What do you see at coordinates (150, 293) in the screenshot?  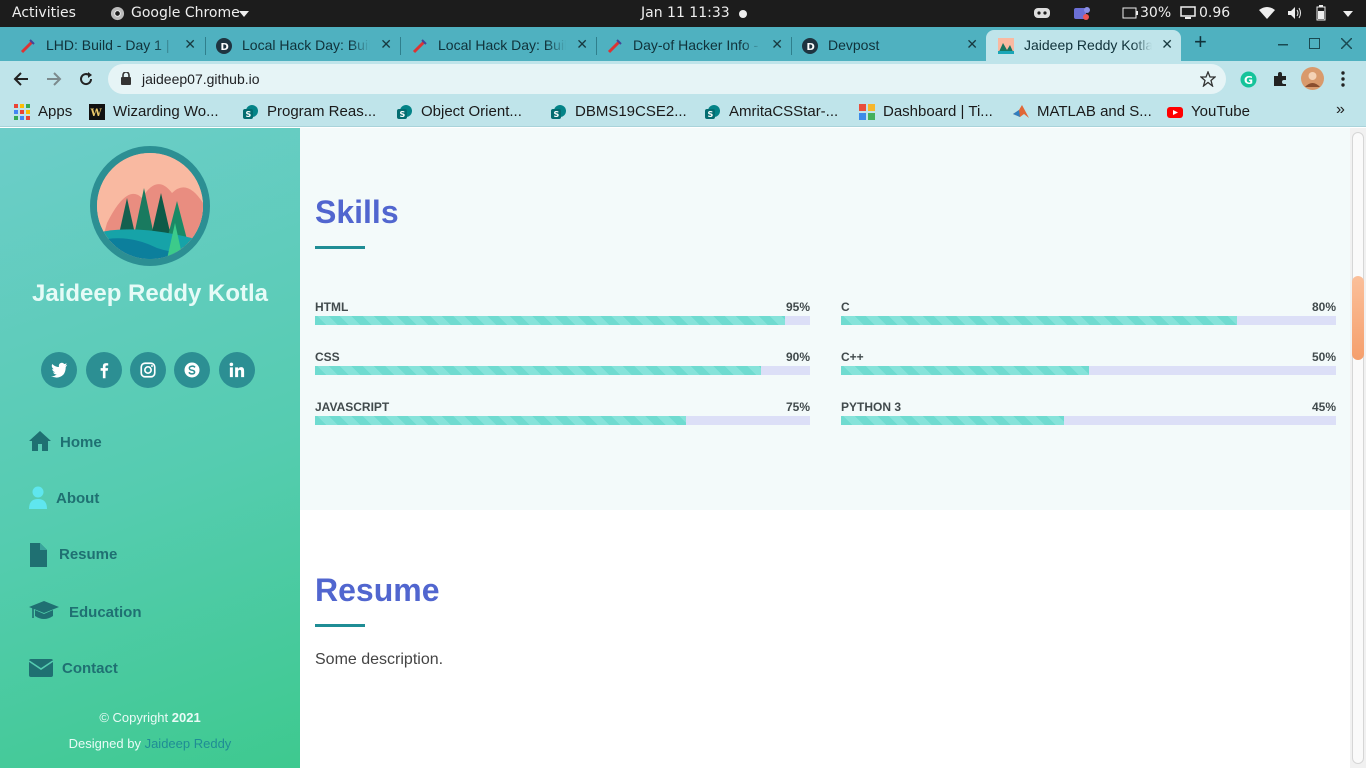 I see `profile-name: Jaideep Reddy Kotla` at bounding box center [150, 293].